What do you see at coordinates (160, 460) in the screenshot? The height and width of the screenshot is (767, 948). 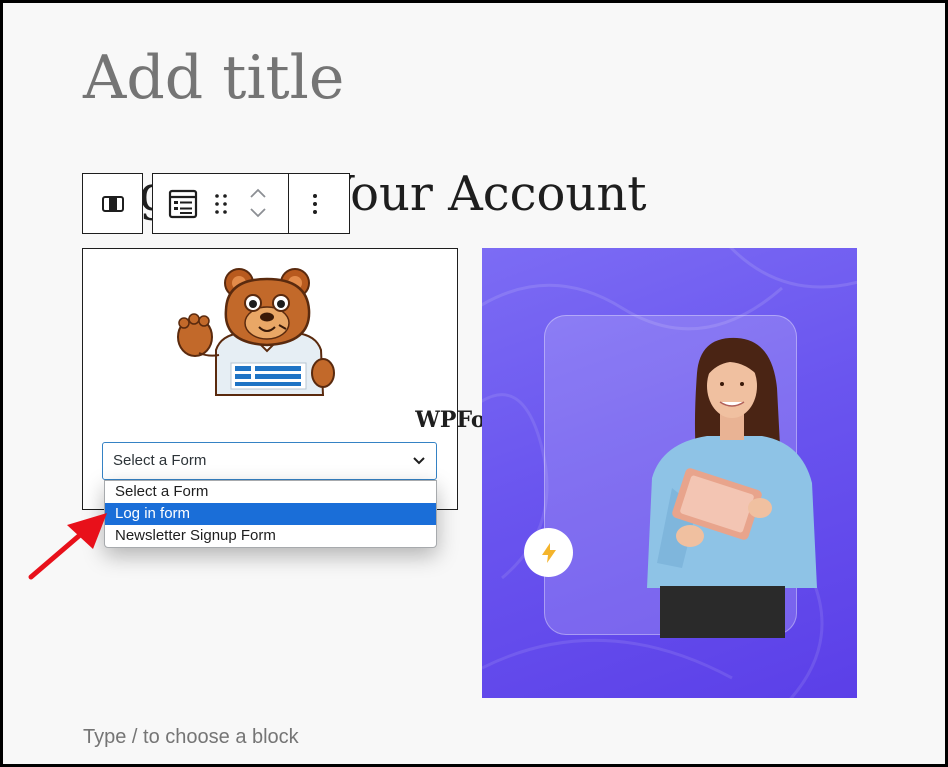 I see `form-select-value: Select a Form` at bounding box center [160, 460].